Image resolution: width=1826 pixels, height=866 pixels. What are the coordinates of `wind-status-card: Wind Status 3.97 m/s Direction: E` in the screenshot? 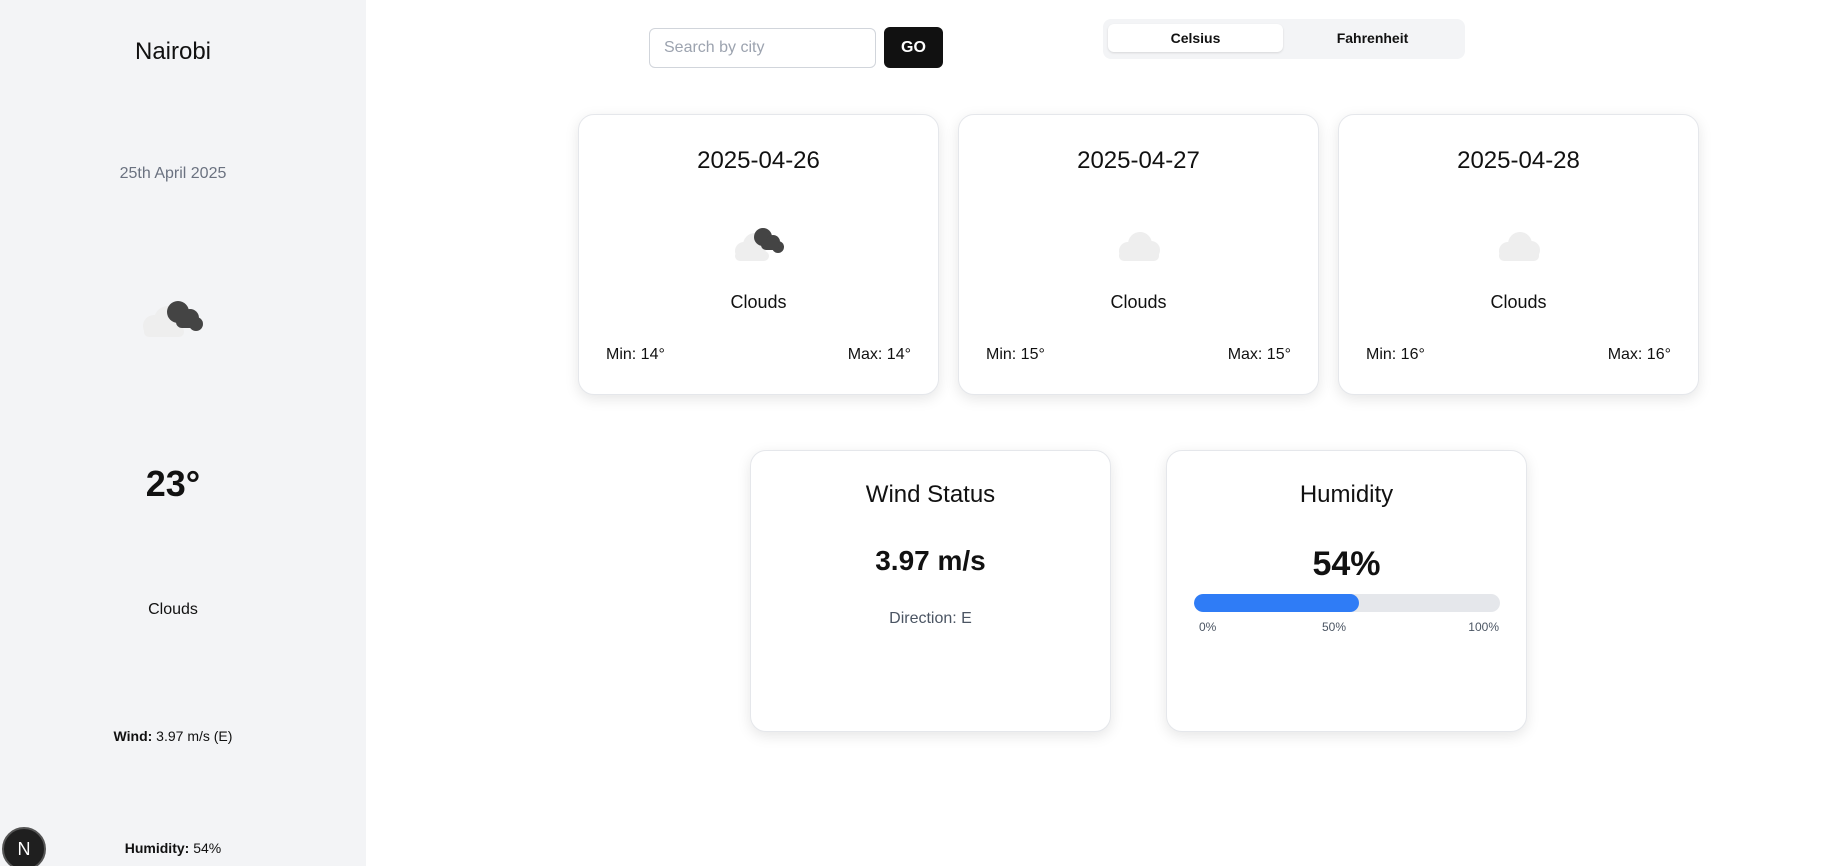 It's located at (930, 591).